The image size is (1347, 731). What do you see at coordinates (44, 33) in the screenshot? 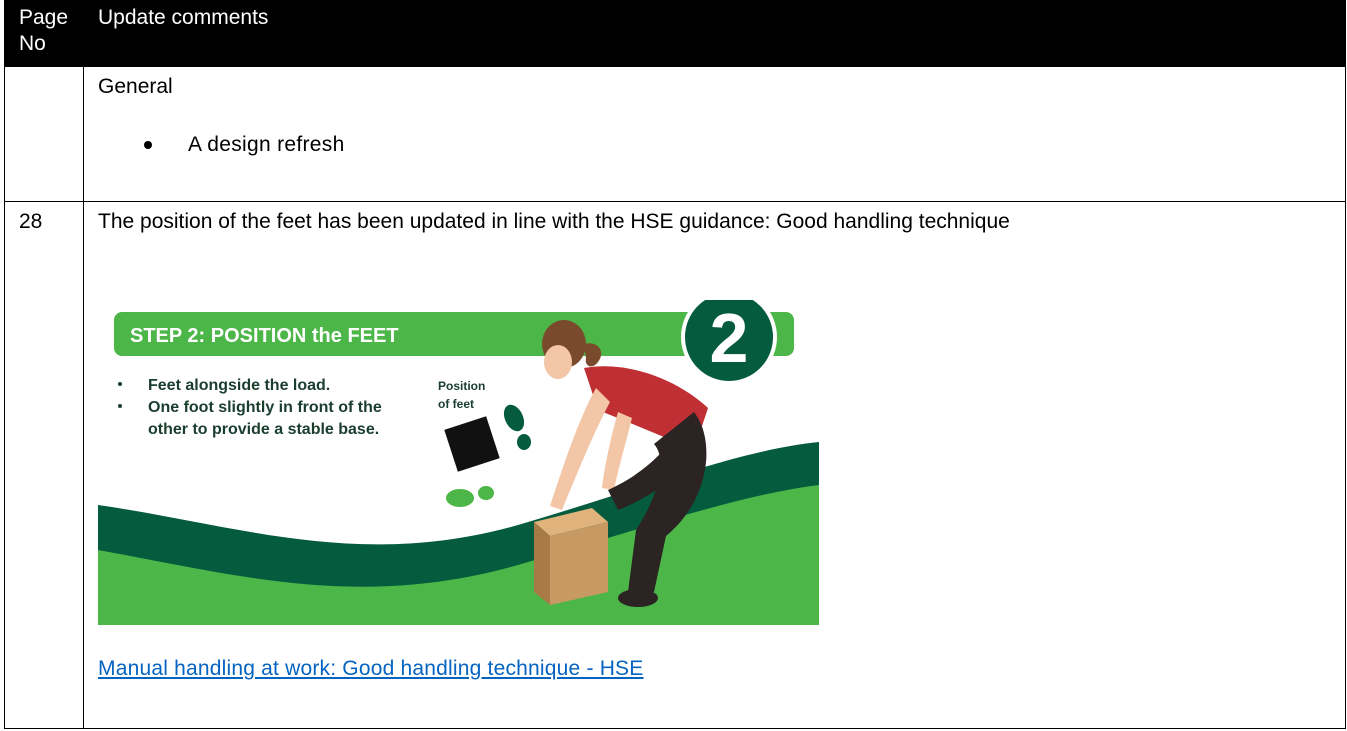
I see `header-page-no: Page No` at bounding box center [44, 33].